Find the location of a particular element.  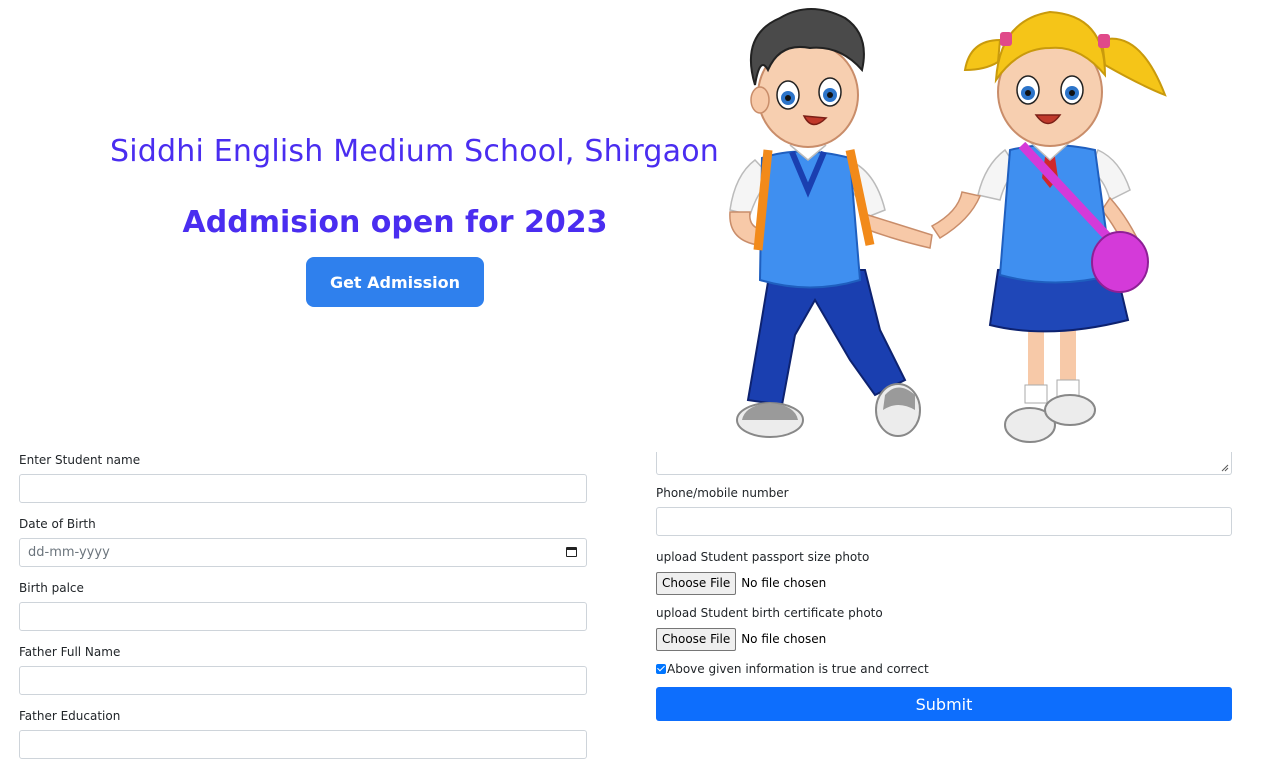

father-education-label: Father Education is located at coordinates (70, 716).